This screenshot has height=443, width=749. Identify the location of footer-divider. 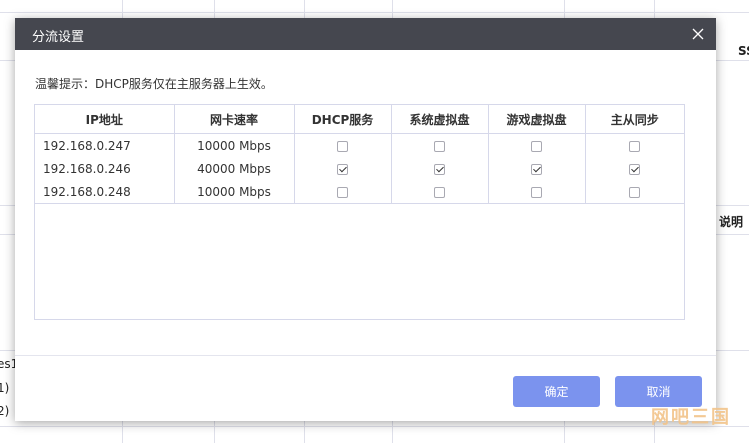
(365, 355).